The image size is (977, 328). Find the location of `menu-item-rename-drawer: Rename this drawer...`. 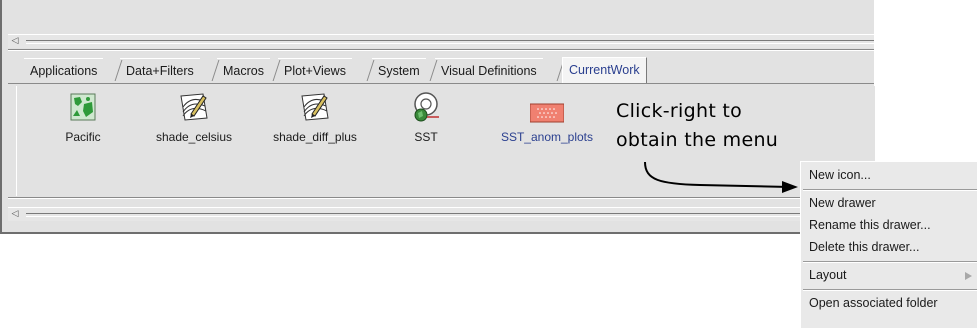

menu-item-rename-drawer: Rename this drawer... is located at coordinates (889, 225).